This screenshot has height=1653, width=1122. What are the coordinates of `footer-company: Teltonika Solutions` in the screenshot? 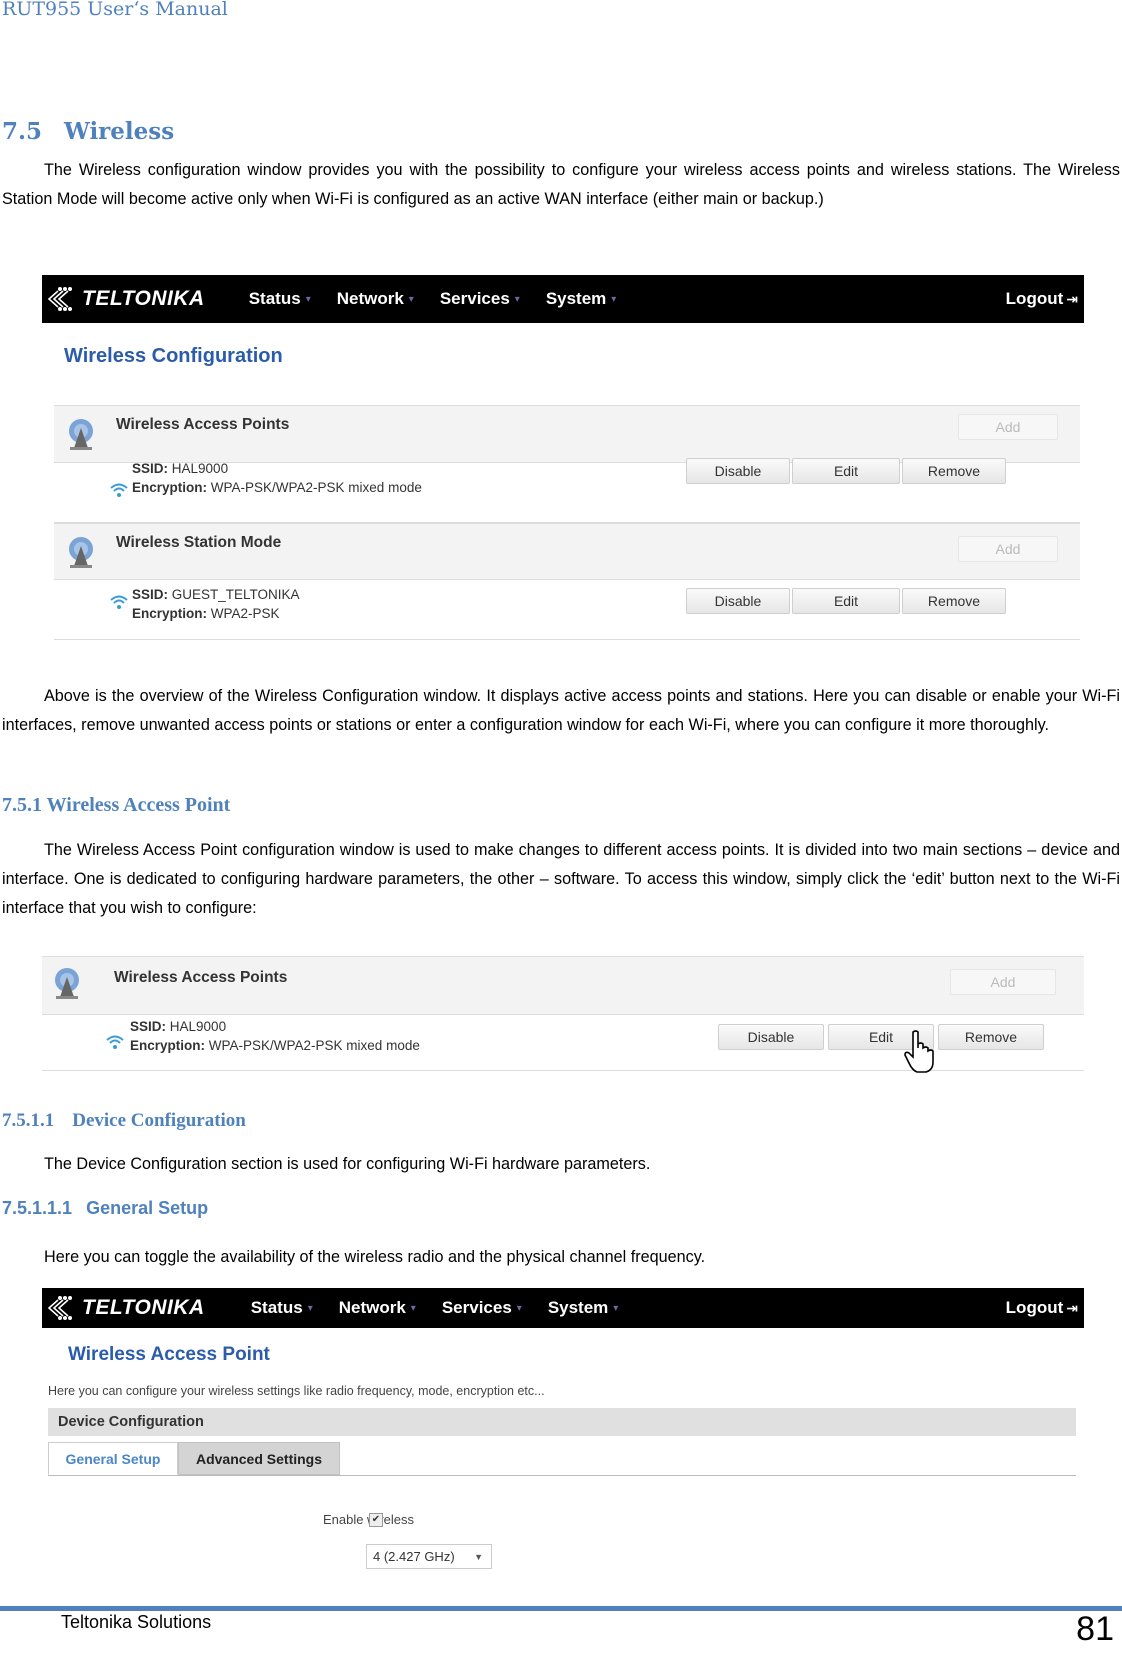 It's located at (136, 1622).